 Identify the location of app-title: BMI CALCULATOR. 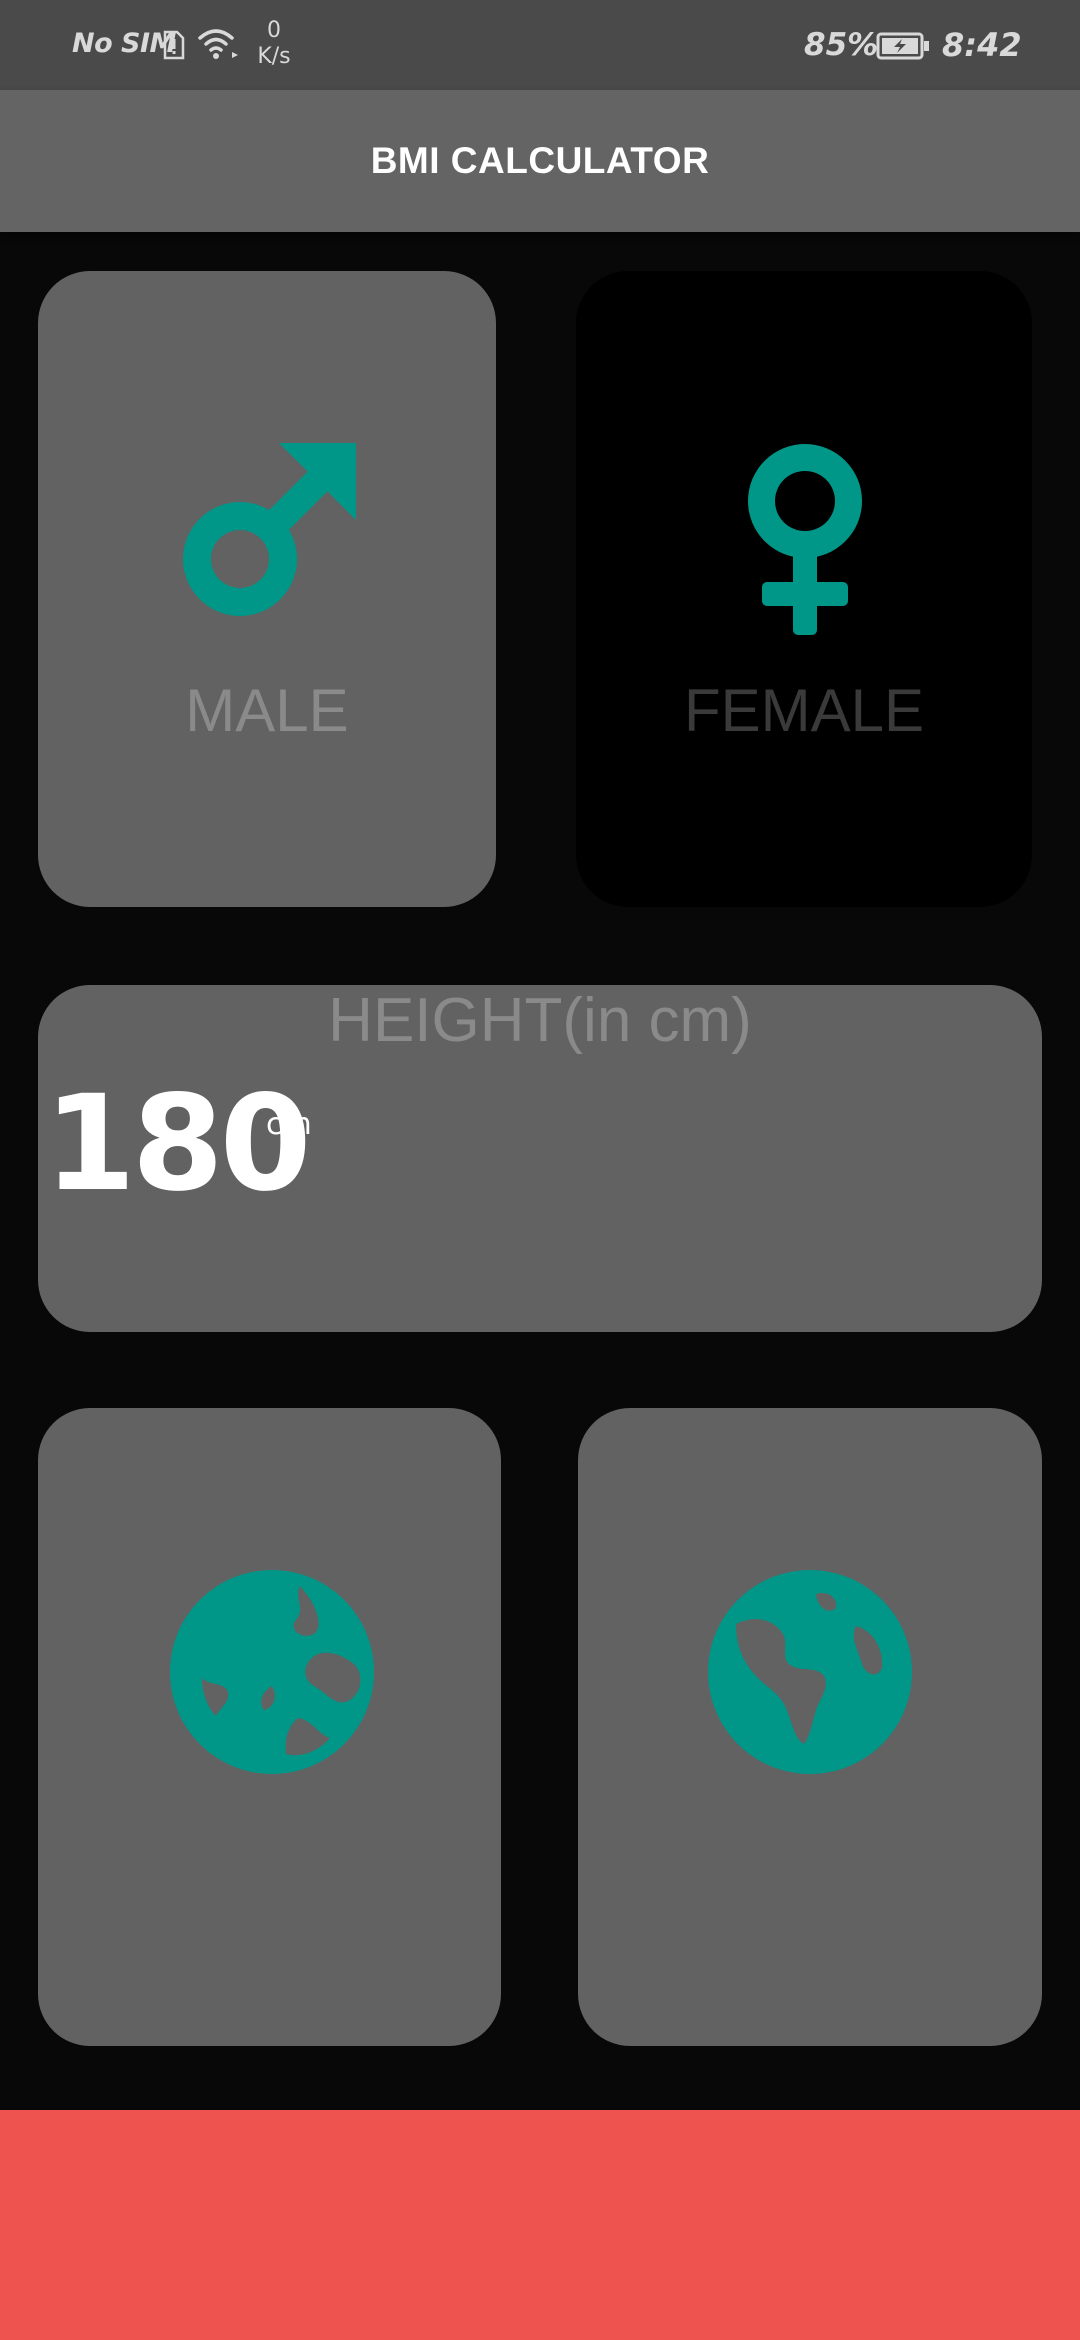
(540, 160).